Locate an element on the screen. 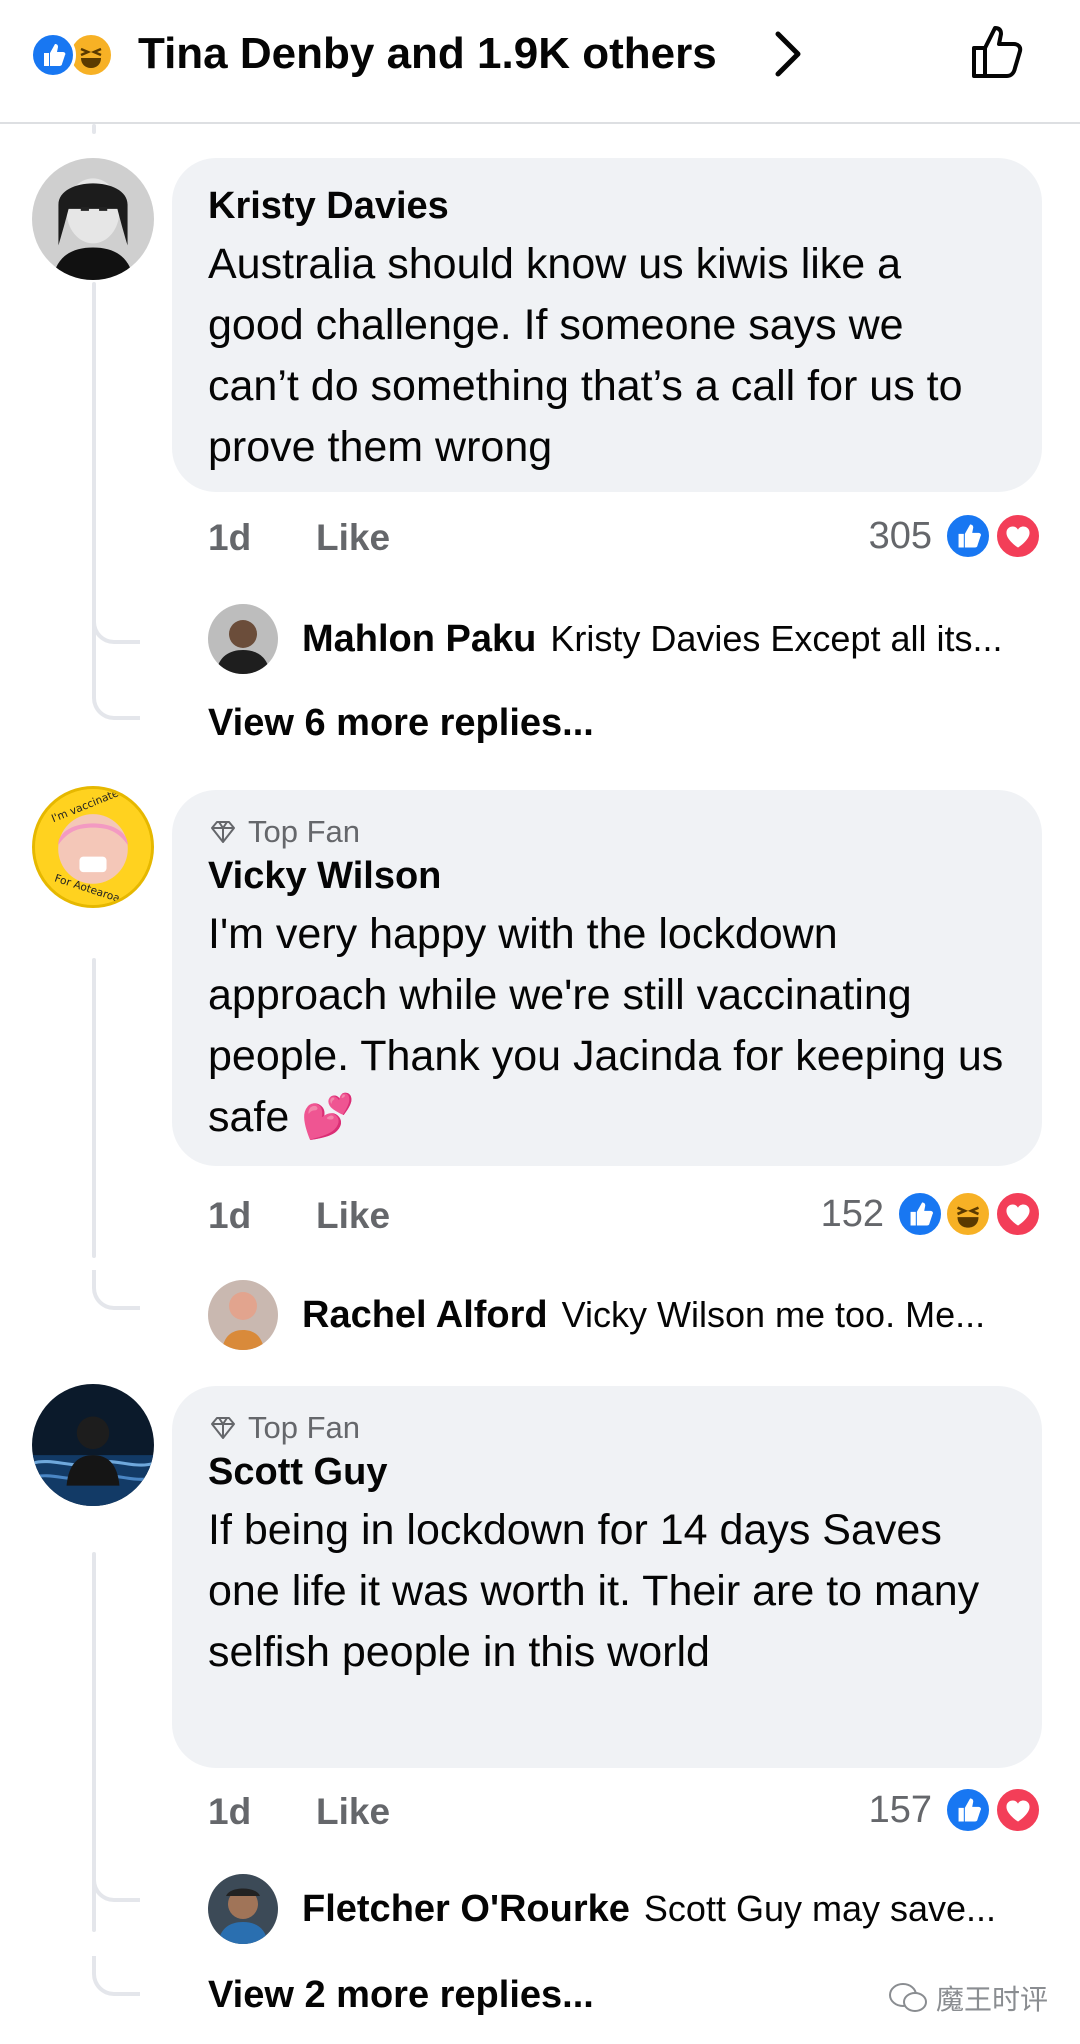 This screenshot has width=1080, height=2044. avatar: I'm vaccinated For Aotearoa is located at coordinates (93, 847).